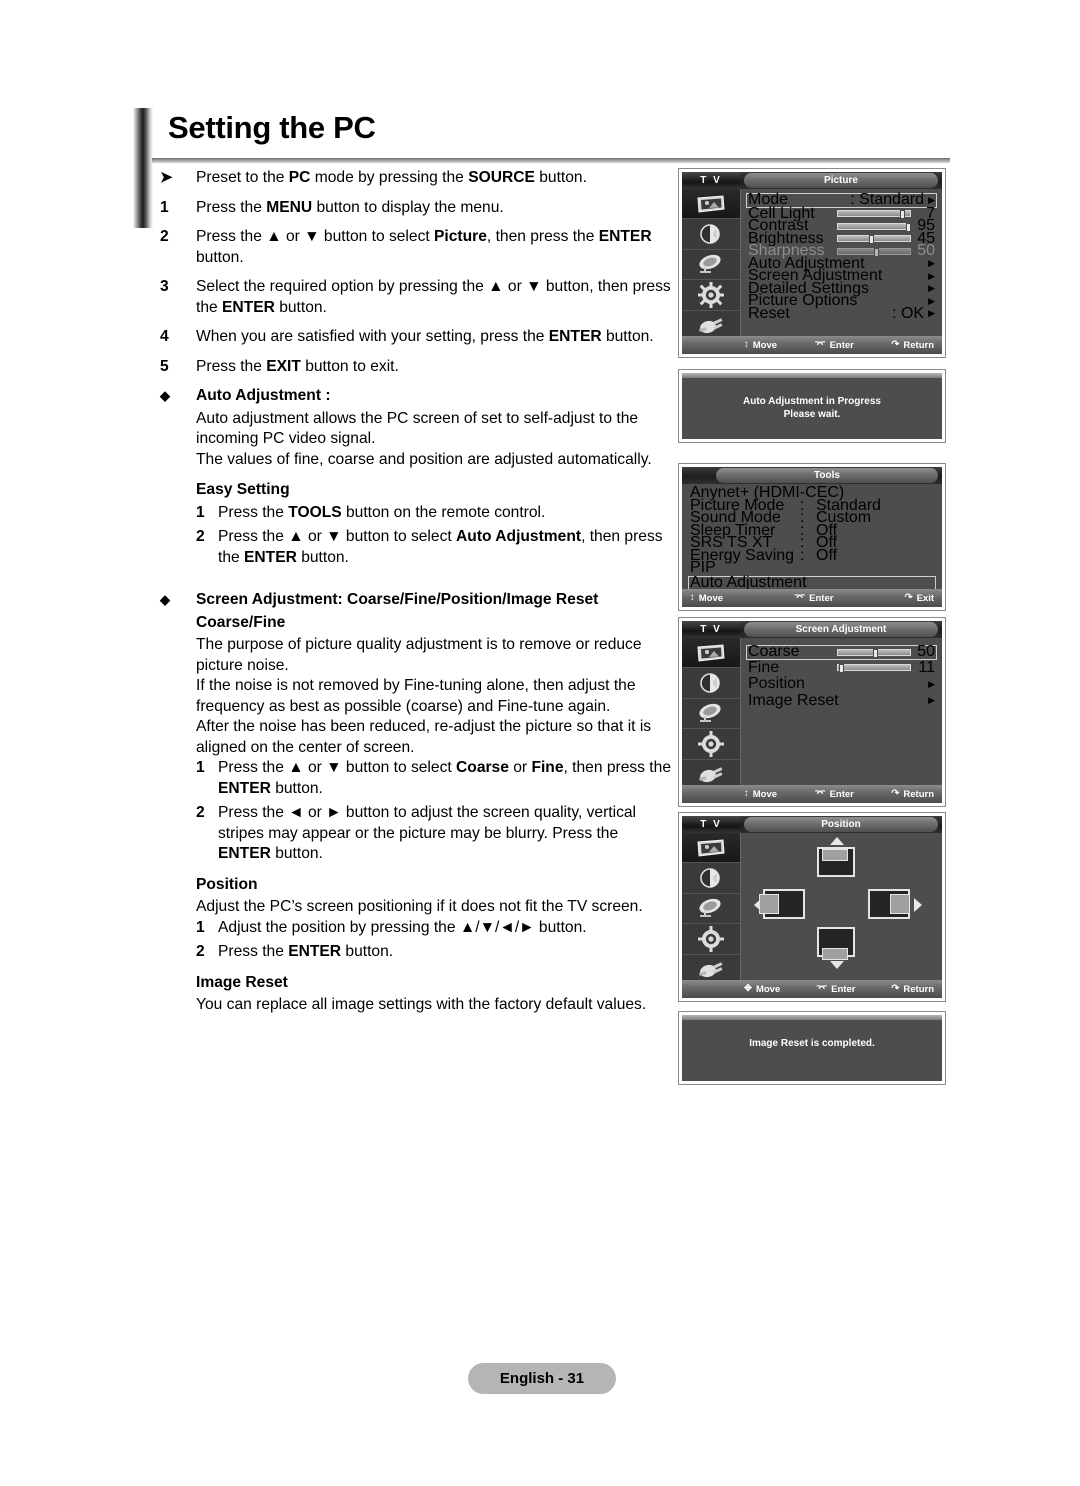  What do you see at coordinates (874, 653) in the screenshot?
I see `coarse-slider` at bounding box center [874, 653].